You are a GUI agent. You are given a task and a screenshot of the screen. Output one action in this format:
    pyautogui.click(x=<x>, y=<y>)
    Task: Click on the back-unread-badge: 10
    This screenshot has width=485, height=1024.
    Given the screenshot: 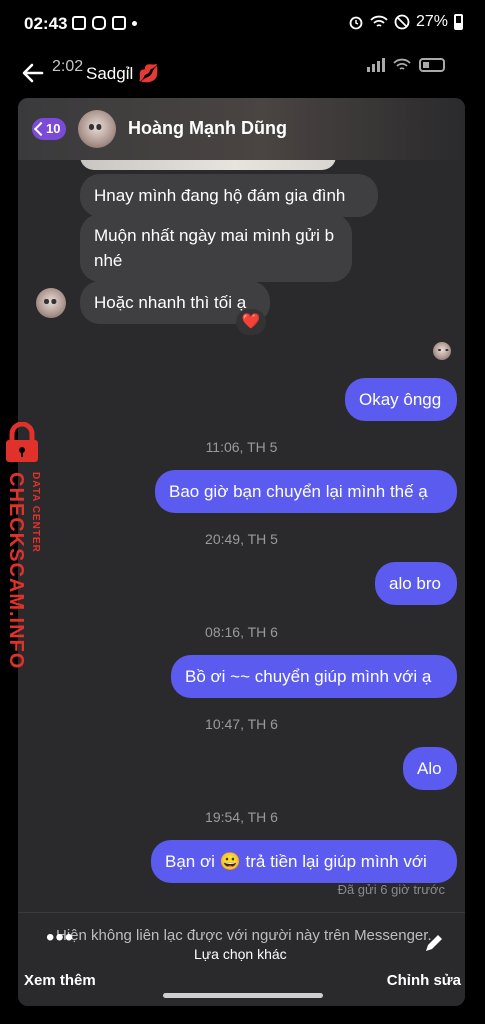 What is the action you would take?
    pyautogui.click(x=49, y=129)
    